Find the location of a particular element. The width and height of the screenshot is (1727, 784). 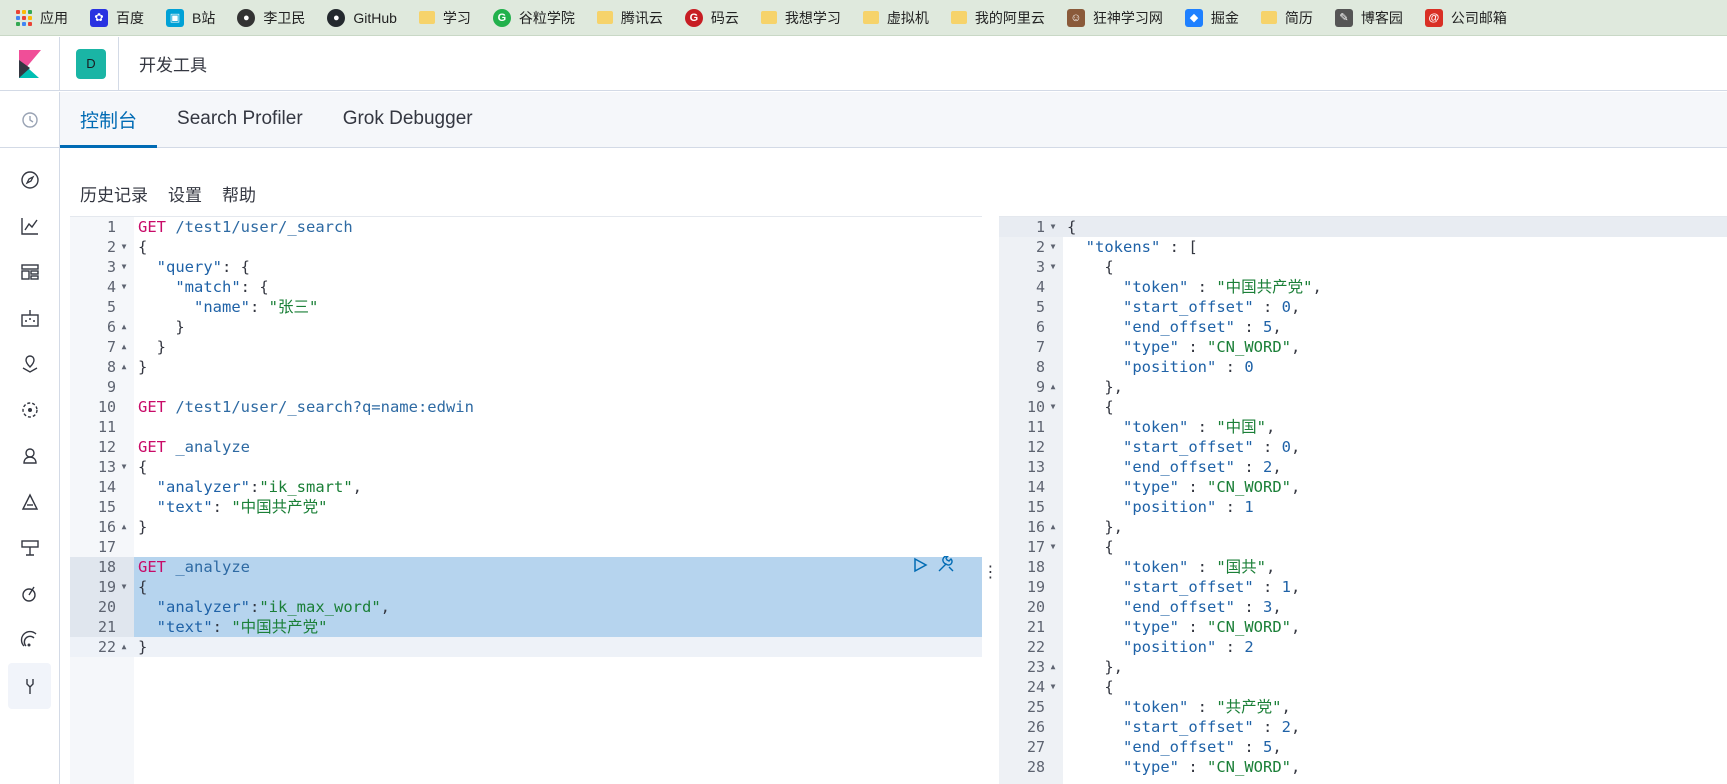

code-line: 17 is located at coordinates (526, 547).